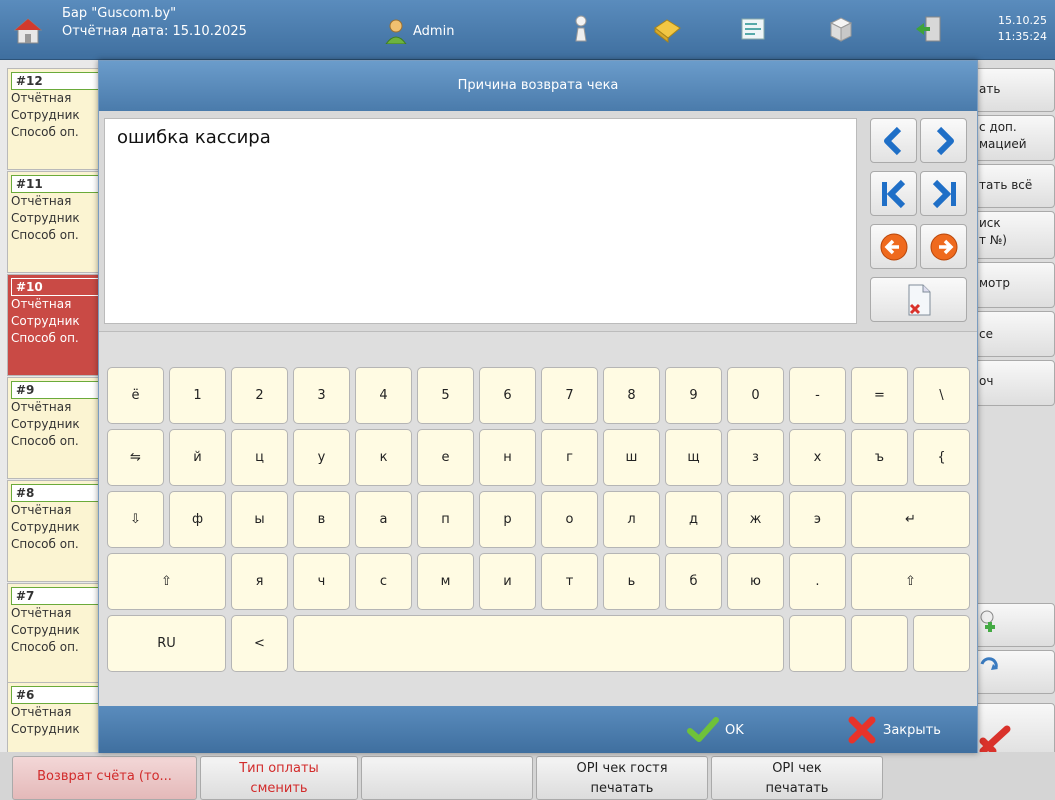  What do you see at coordinates (569, 519) in the screenshot?
I see `key: о` at bounding box center [569, 519].